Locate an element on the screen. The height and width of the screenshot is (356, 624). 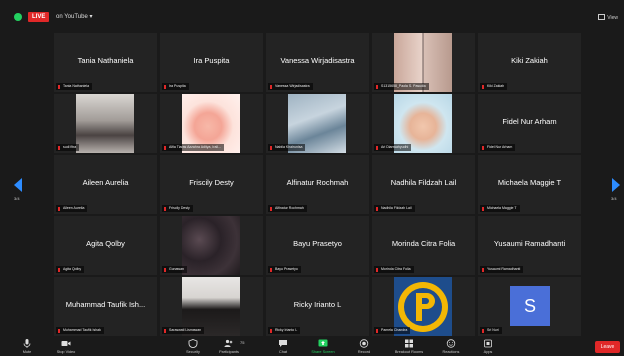
security-button: Security is located at coordinates (193, 346).